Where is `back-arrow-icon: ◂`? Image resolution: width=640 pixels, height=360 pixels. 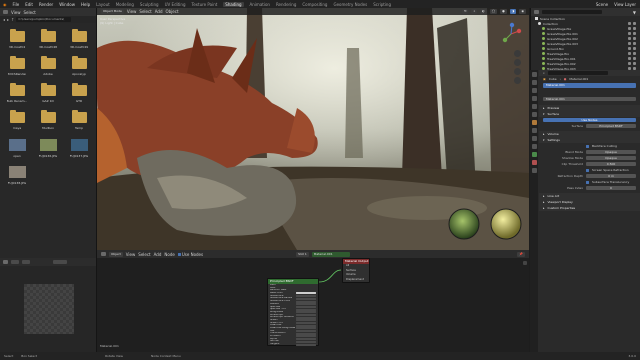
back-arrow-icon: ◂ is located at coordinates (4, 19).